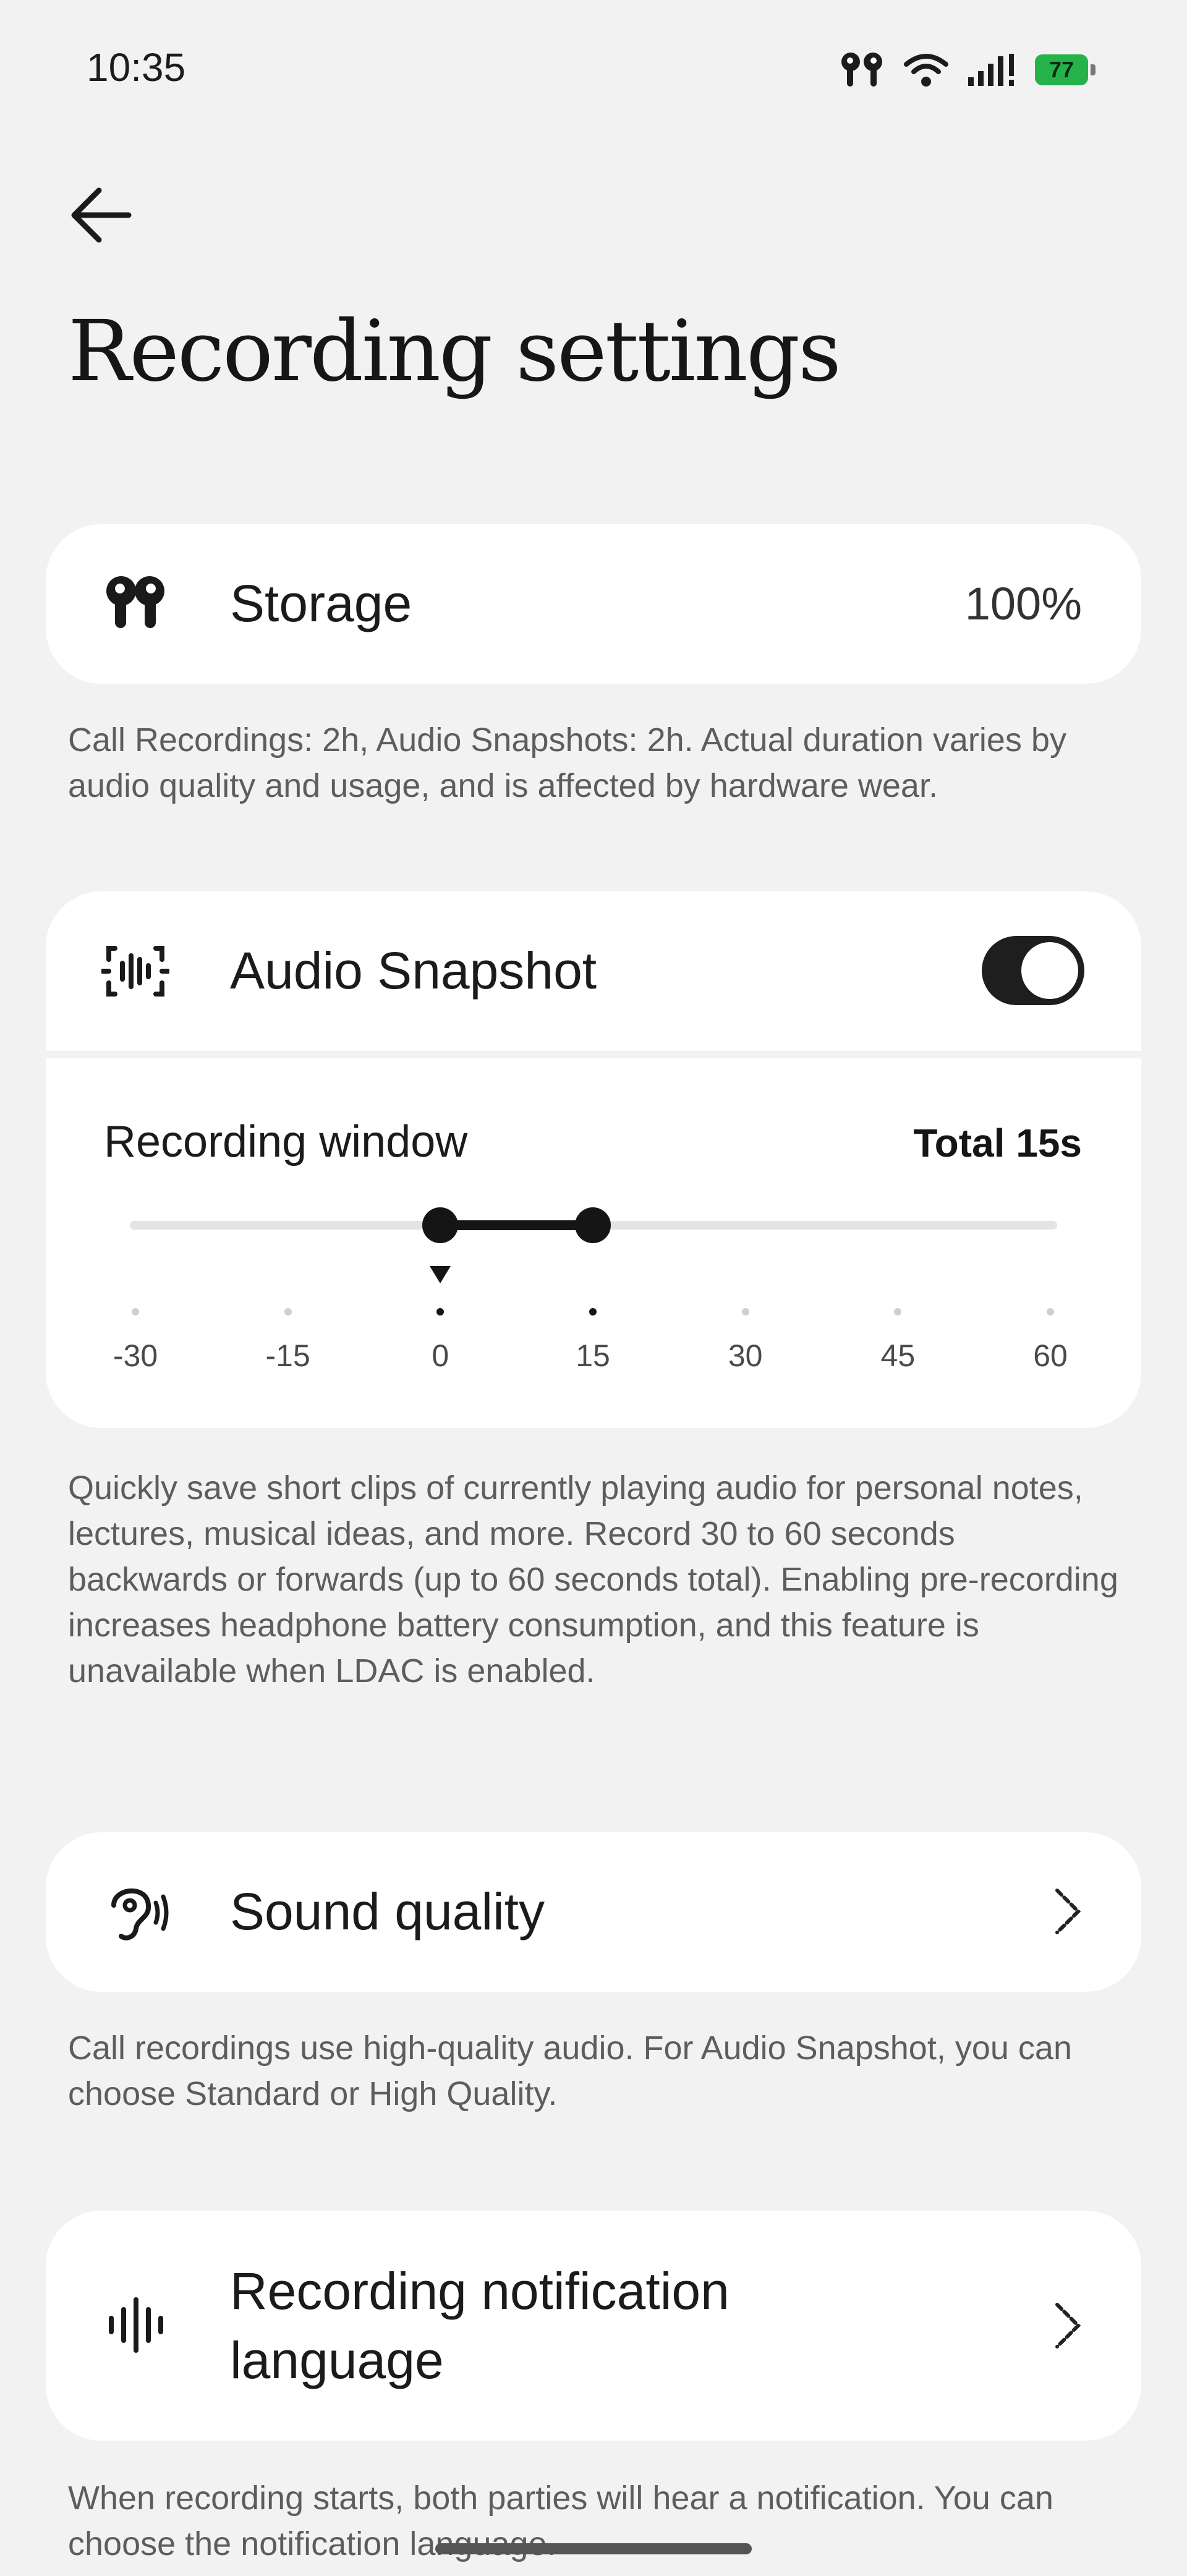 Image resolution: width=1187 pixels, height=2576 pixels. I want to click on range-slider-fill, so click(516, 1225).